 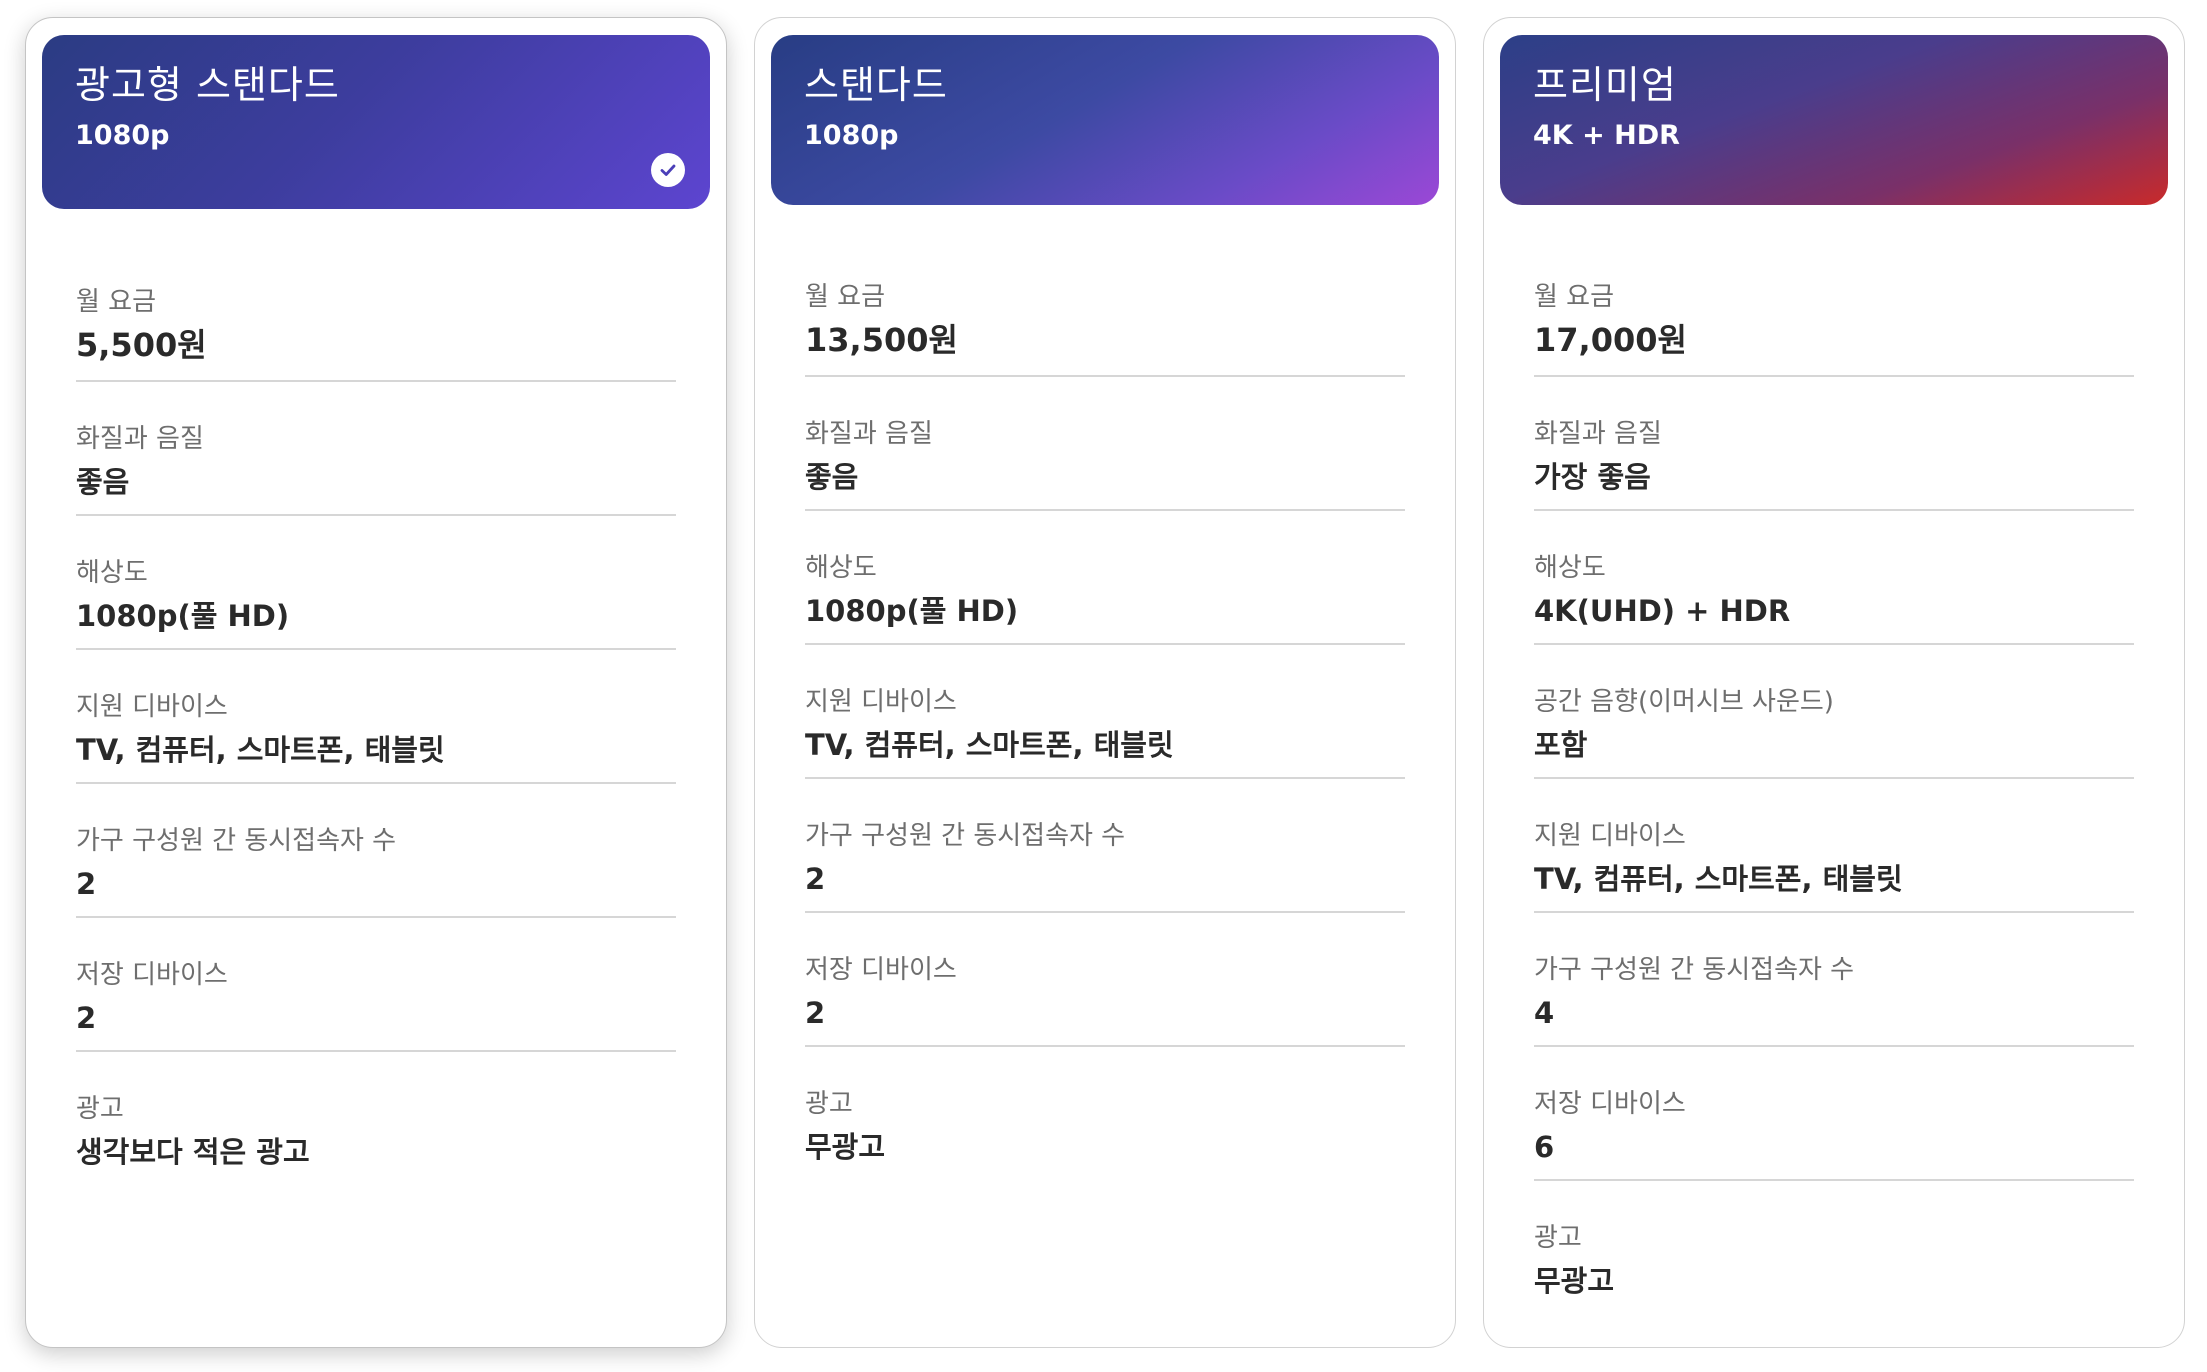 What do you see at coordinates (1834, 444) in the screenshot?
I see `detail-row-quality: 화질과 음질 가장 좋음` at bounding box center [1834, 444].